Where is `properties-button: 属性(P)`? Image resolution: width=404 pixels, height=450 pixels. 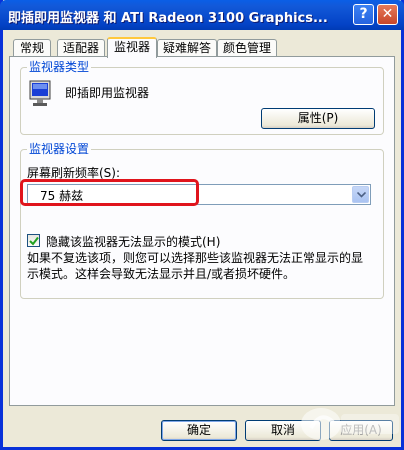
properties-button: 属性(P) is located at coordinates (318, 118).